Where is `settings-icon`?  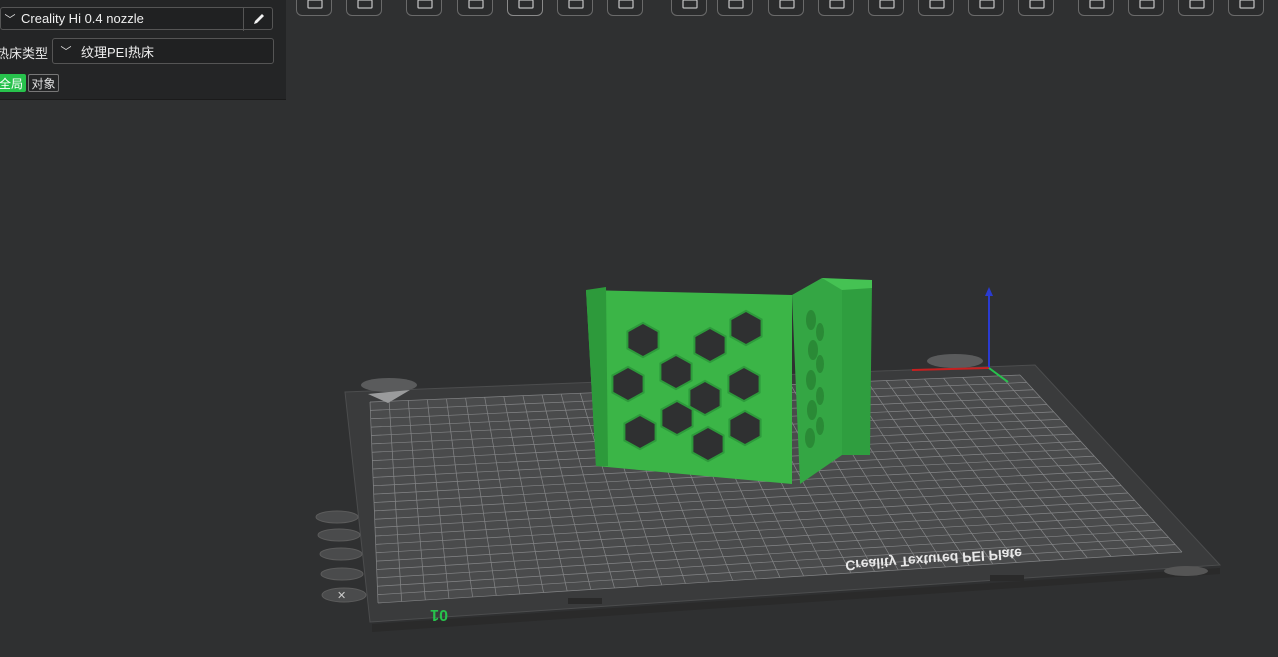
settings-icon is located at coordinates (736, 4).